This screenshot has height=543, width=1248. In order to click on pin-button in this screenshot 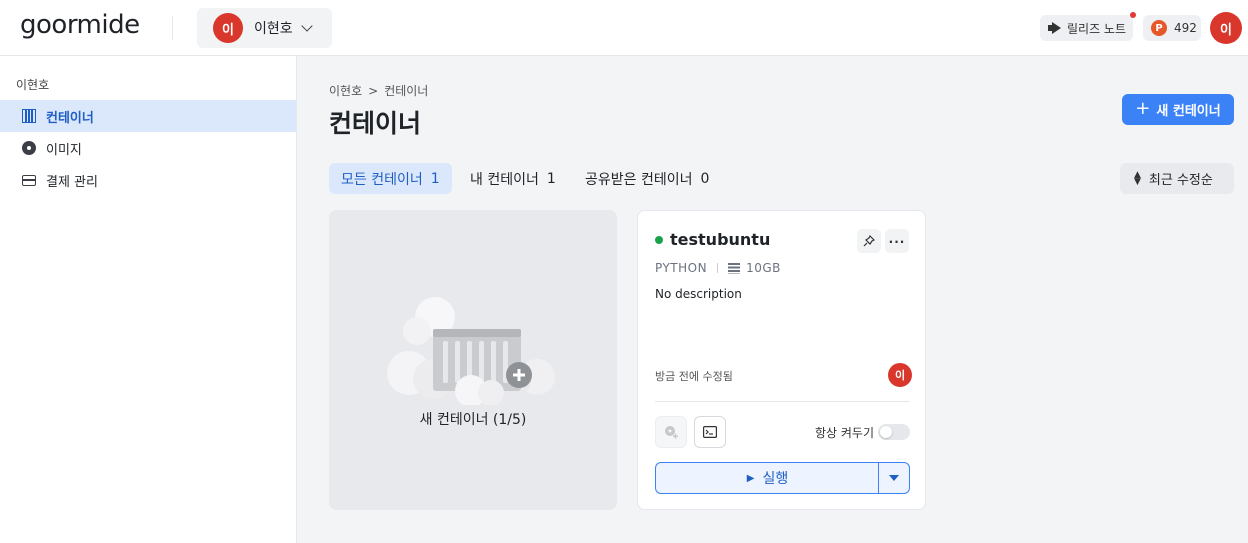, I will do `click(869, 241)`.